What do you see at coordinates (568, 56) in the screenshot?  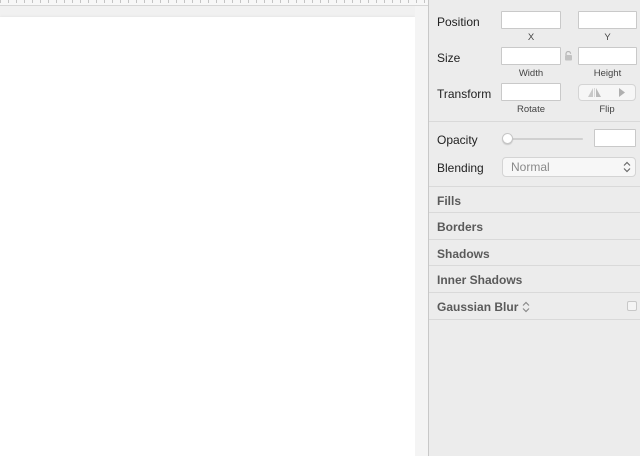 I see `lock-icon` at bounding box center [568, 56].